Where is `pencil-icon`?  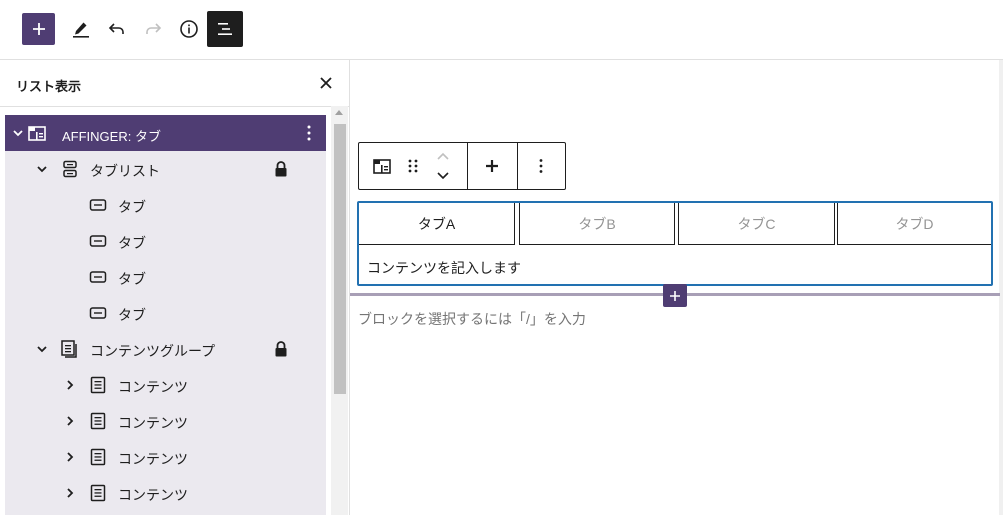 pencil-icon is located at coordinates (81, 30).